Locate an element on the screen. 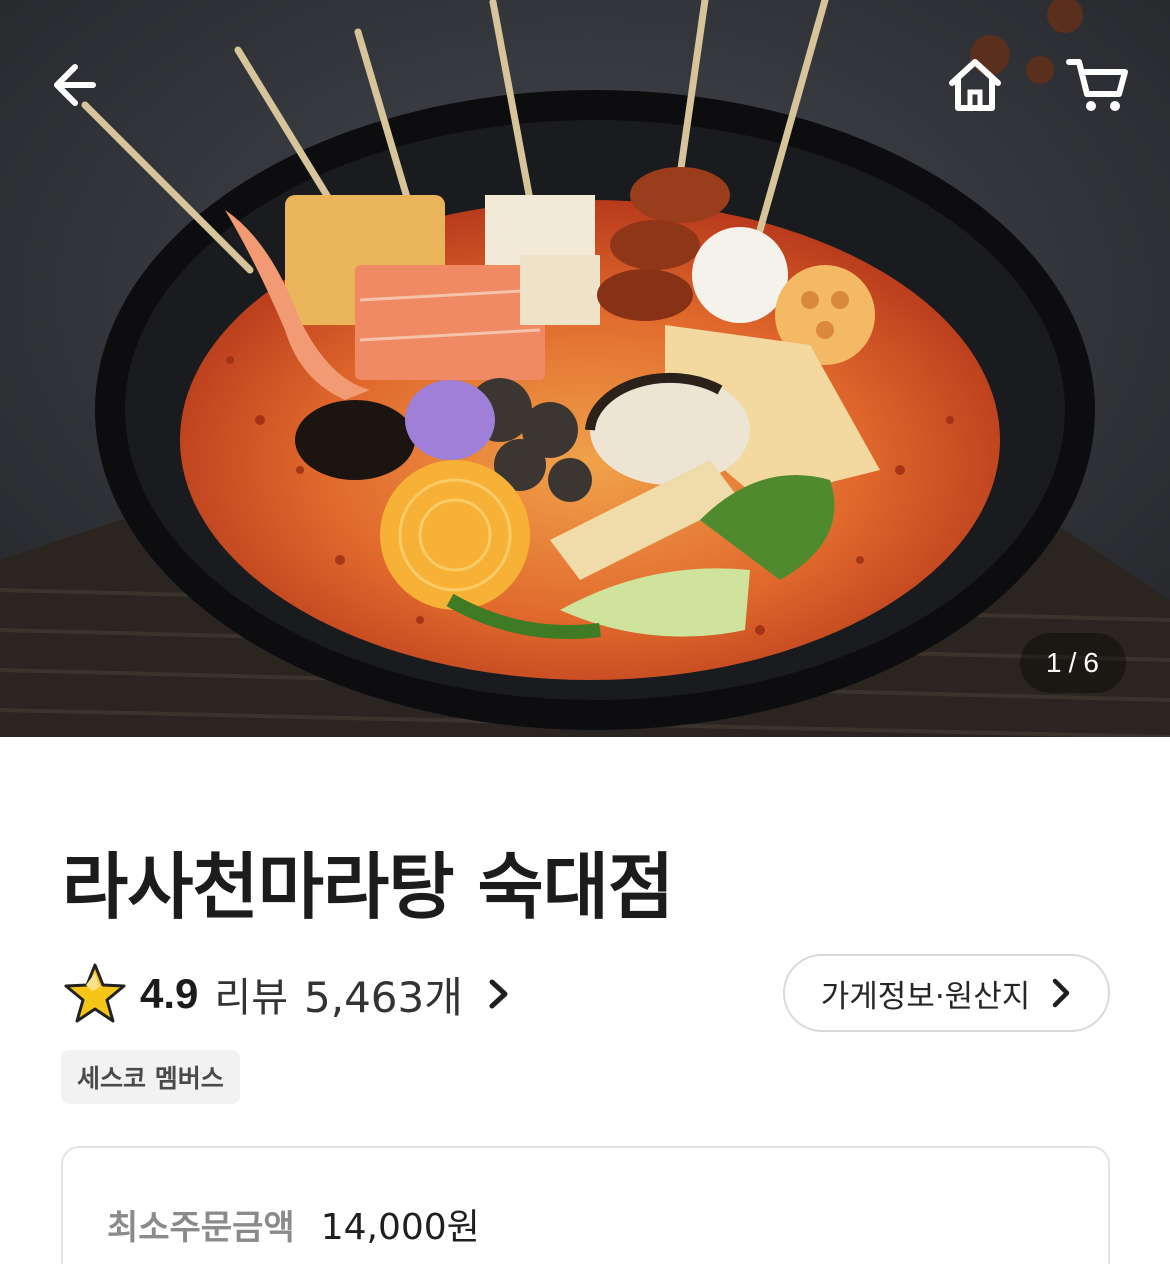  arrow-left-icon is located at coordinates (75, 85).